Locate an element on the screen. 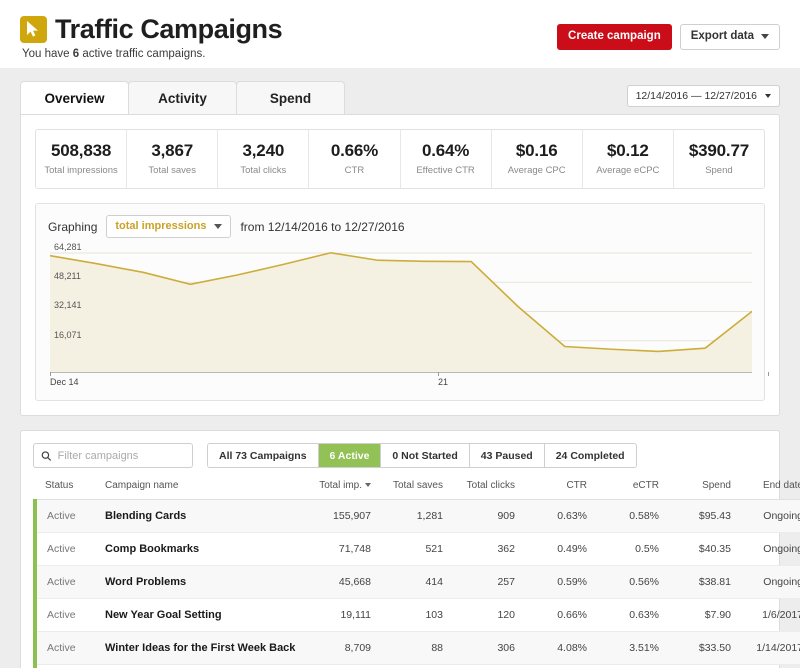 This screenshot has width=800, height=668. cell-clicks: 2 is located at coordinates (487, 666).